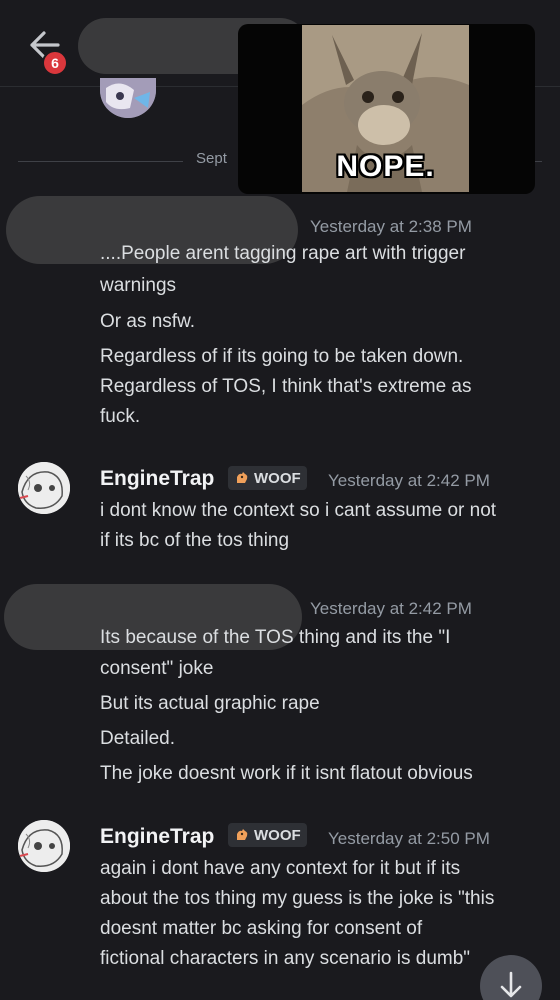 The image size is (560, 1000). What do you see at coordinates (211, 158) in the screenshot?
I see `date-divider: Sept` at bounding box center [211, 158].